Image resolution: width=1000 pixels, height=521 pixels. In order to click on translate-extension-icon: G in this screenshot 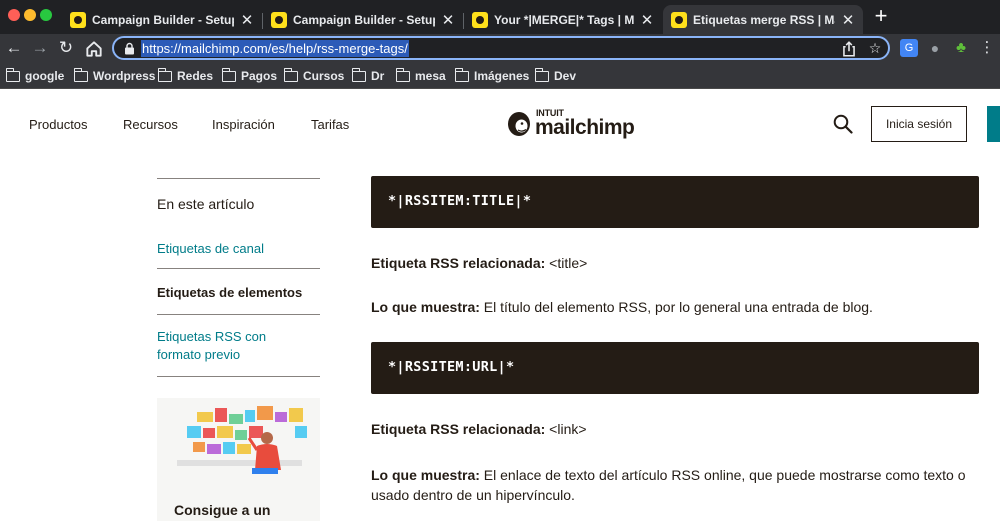, I will do `click(909, 48)`.